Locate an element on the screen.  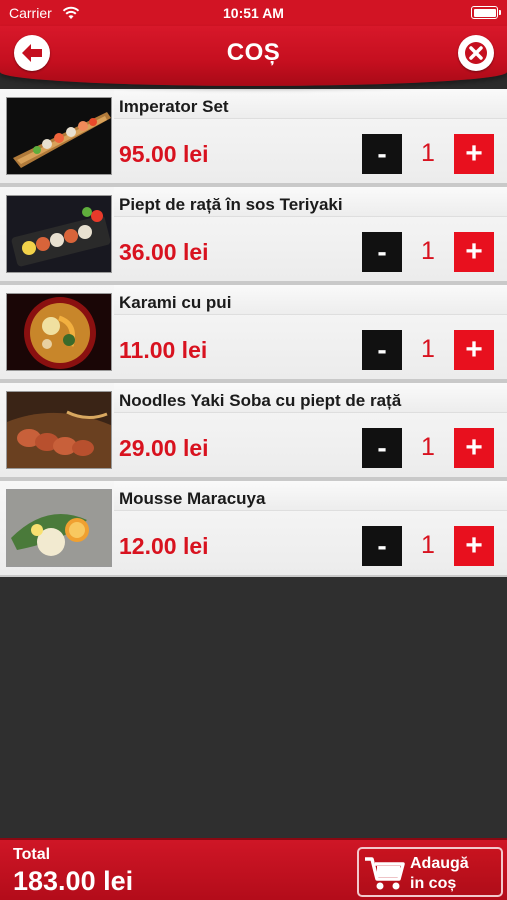
item-name: Imperator Set is located at coordinates (174, 106).